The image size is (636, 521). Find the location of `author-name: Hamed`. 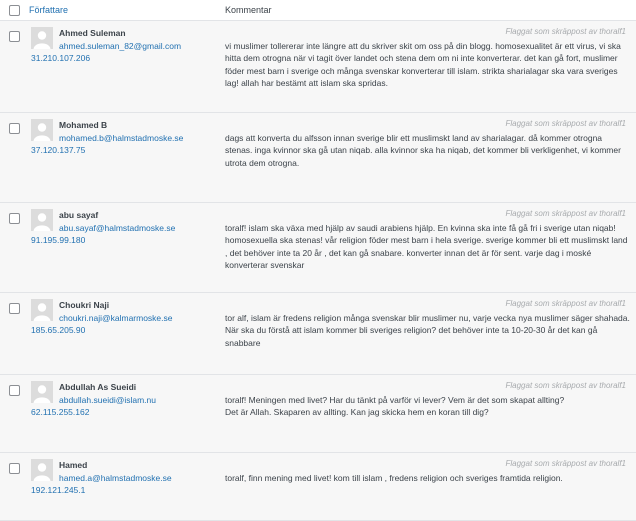

author-name: Hamed is located at coordinates (73, 465).